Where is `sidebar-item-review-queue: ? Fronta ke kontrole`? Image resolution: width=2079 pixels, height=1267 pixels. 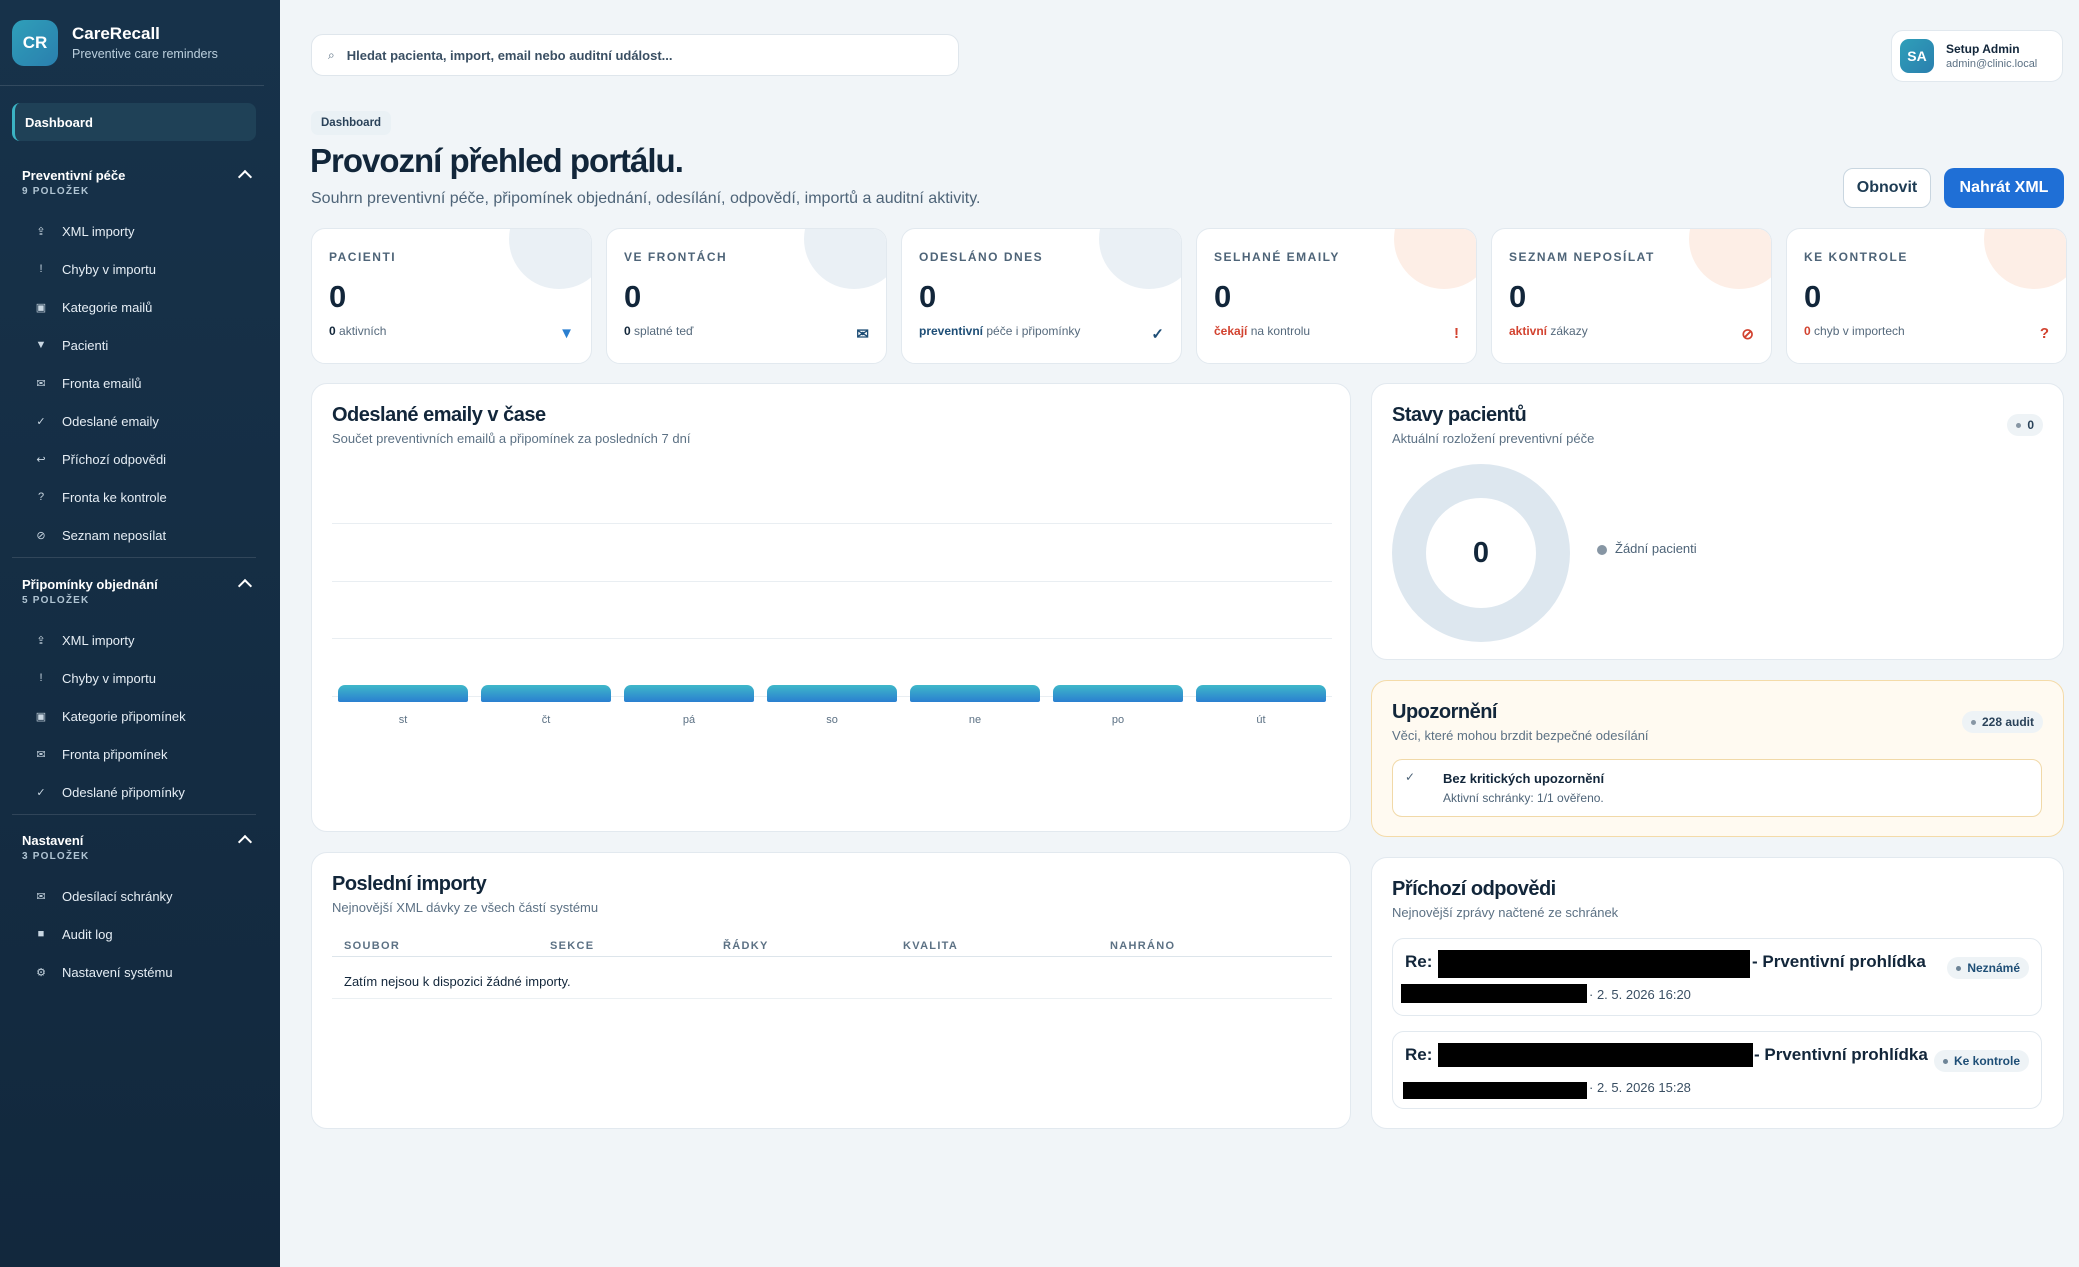 sidebar-item-review-queue: ? Fronta ke kontrole is located at coordinates (140, 497).